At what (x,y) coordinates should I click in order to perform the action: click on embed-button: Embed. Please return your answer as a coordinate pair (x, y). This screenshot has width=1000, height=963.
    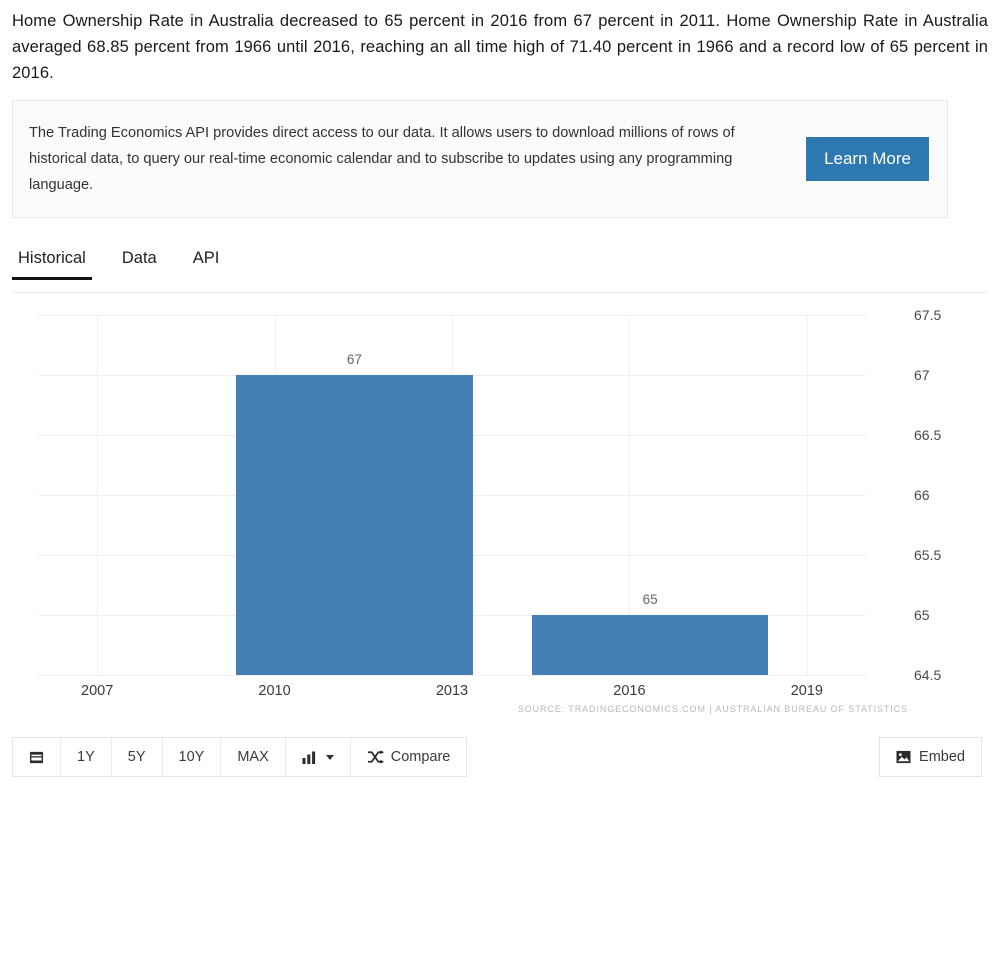
    Looking at the image, I should click on (930, 757).